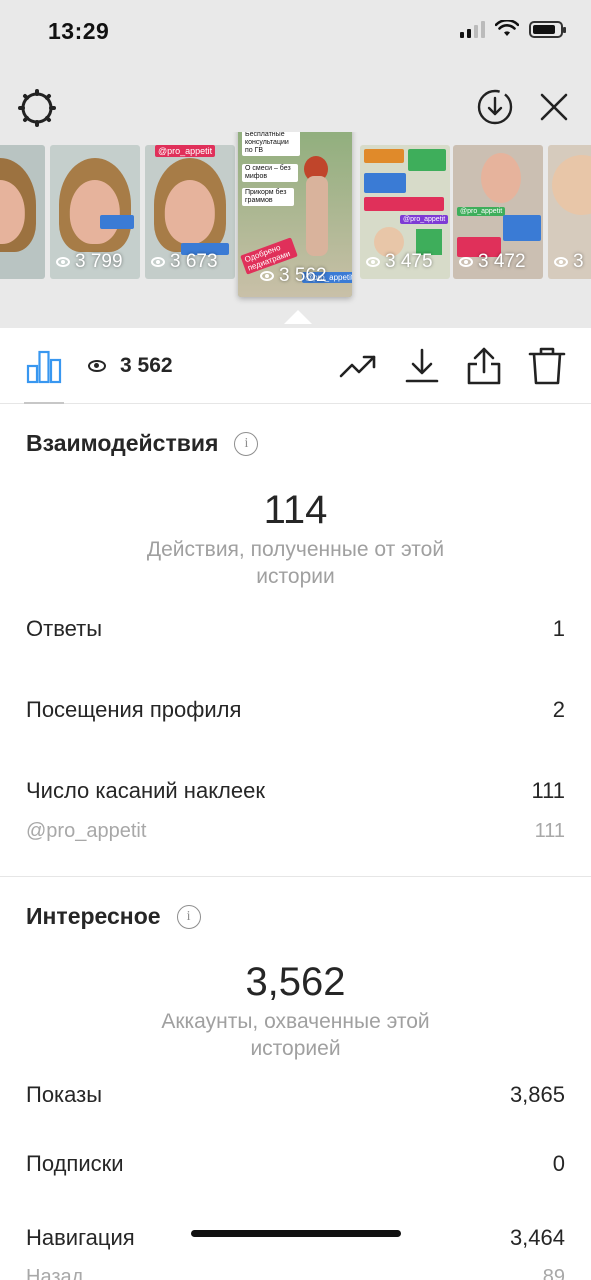  I want to click on close-icon, so click(554, 107).